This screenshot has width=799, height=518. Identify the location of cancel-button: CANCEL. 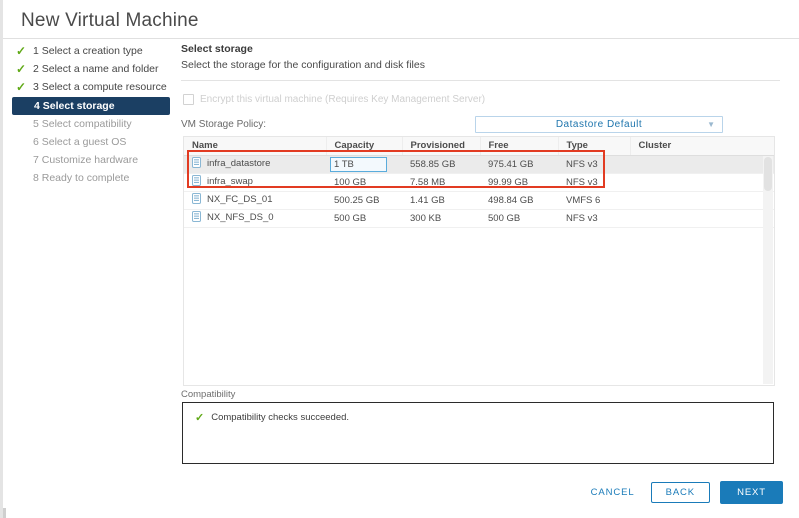
(613, 492).